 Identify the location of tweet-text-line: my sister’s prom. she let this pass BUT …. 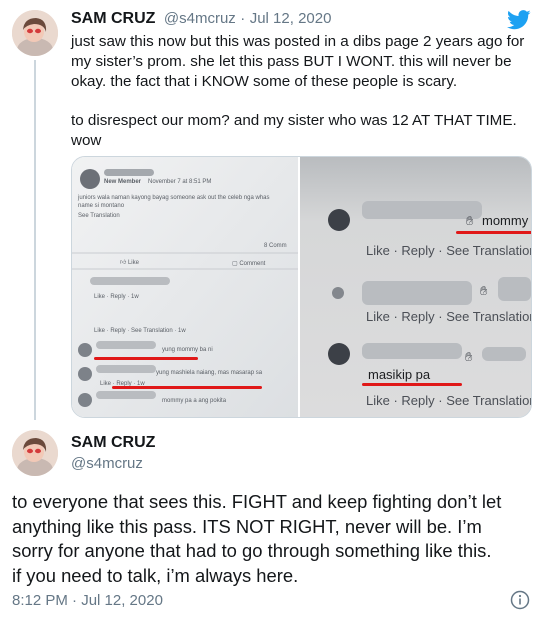
(291, 61).